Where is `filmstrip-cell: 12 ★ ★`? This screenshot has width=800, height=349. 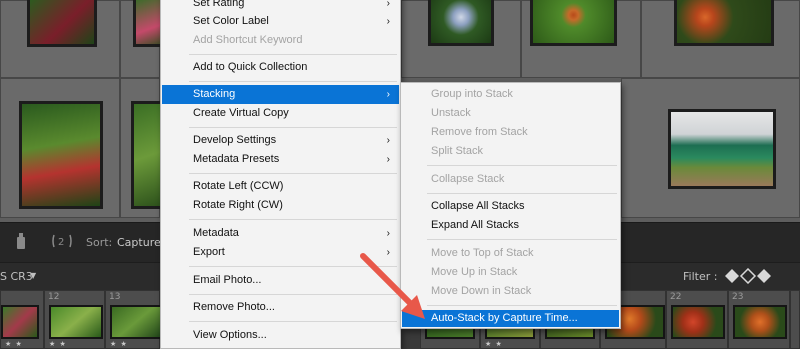 filmstrip-cell: 12 ★ ★ is located at coordinates (74, 319).